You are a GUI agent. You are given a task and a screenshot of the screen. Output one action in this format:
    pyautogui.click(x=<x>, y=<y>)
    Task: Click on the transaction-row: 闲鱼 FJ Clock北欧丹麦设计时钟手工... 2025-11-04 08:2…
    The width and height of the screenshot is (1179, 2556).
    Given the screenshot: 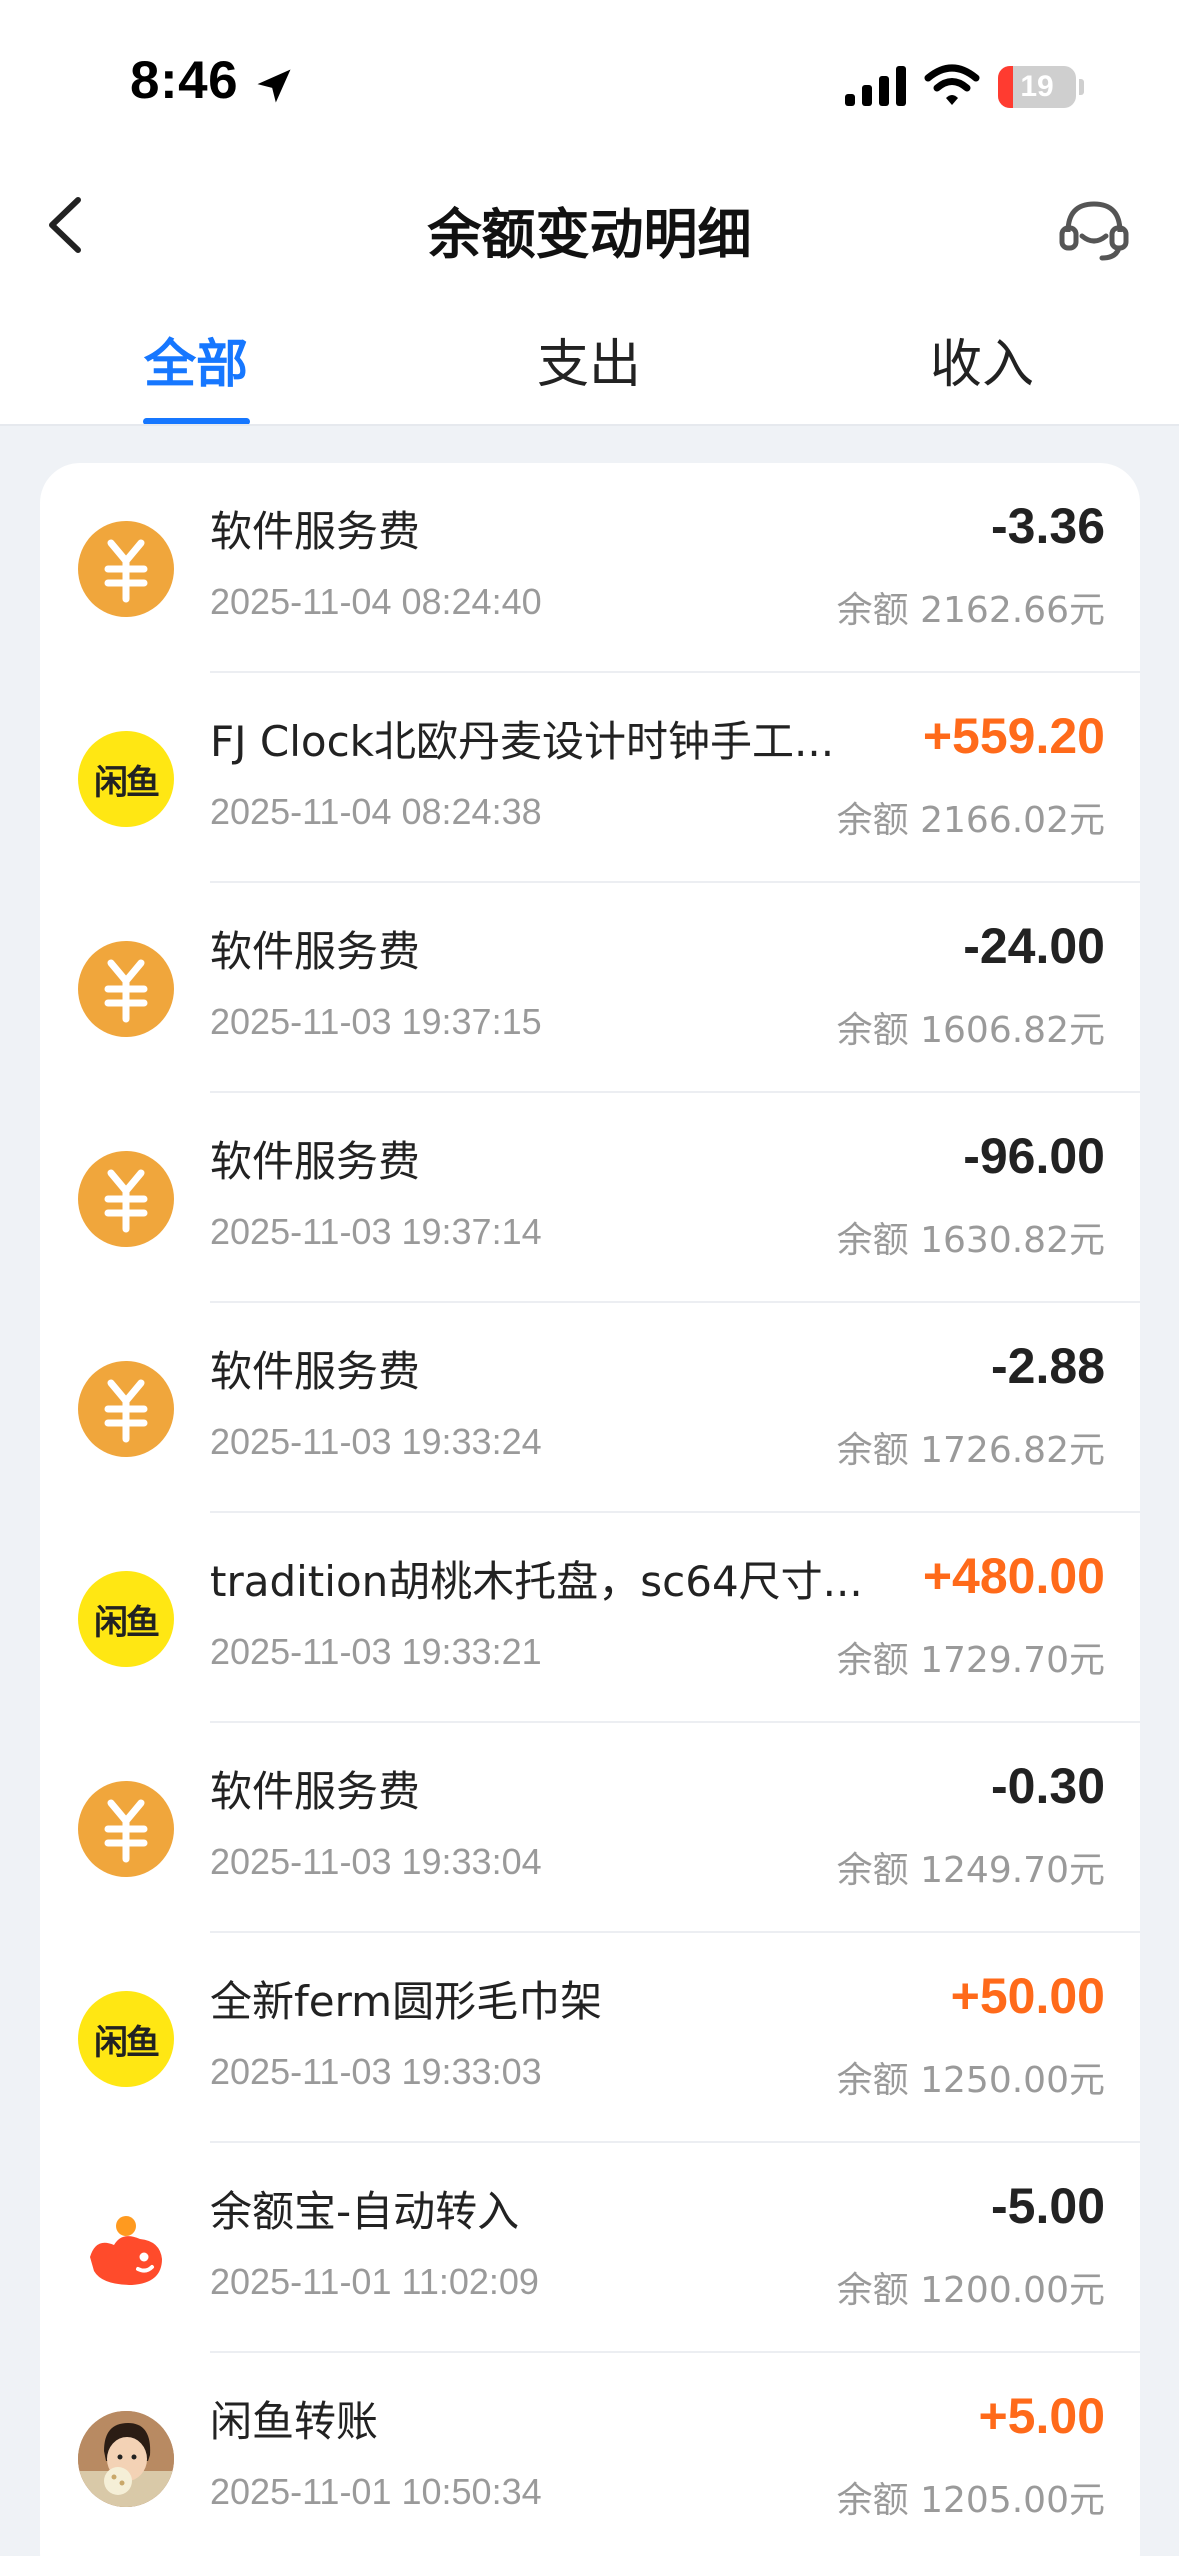 What is the action you would take?
    pyautogui.click(x=590, y=778)
    